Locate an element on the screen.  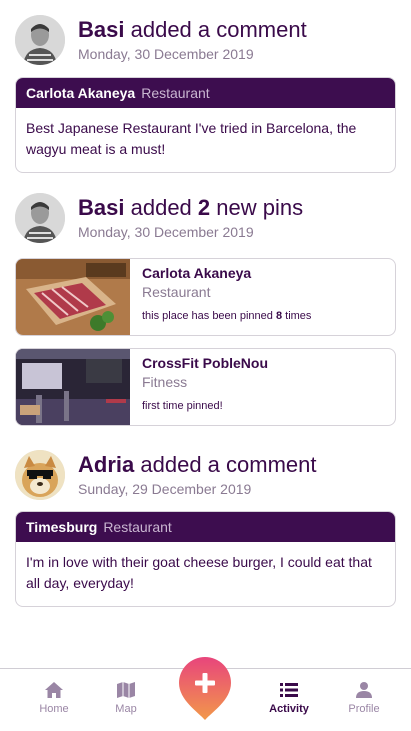
activity-action-suffix: new pins is located at coordinates (260, 207).